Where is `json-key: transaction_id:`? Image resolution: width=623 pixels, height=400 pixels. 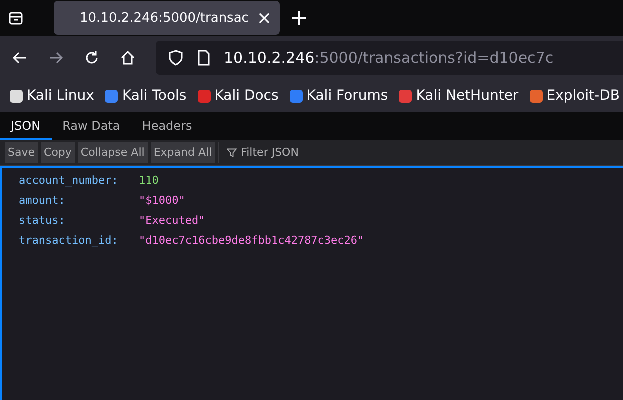
json-key: transaction_id: is located at coordinates (79, 240).